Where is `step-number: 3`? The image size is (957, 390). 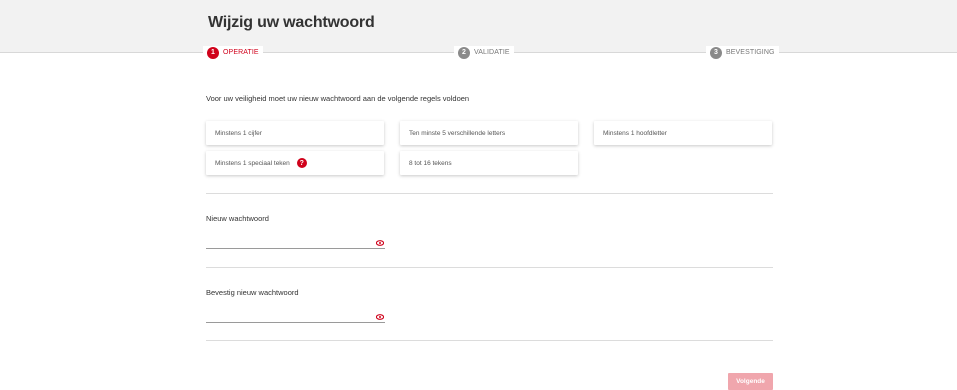
step-number: 3 is located at coordinates (716, 52).